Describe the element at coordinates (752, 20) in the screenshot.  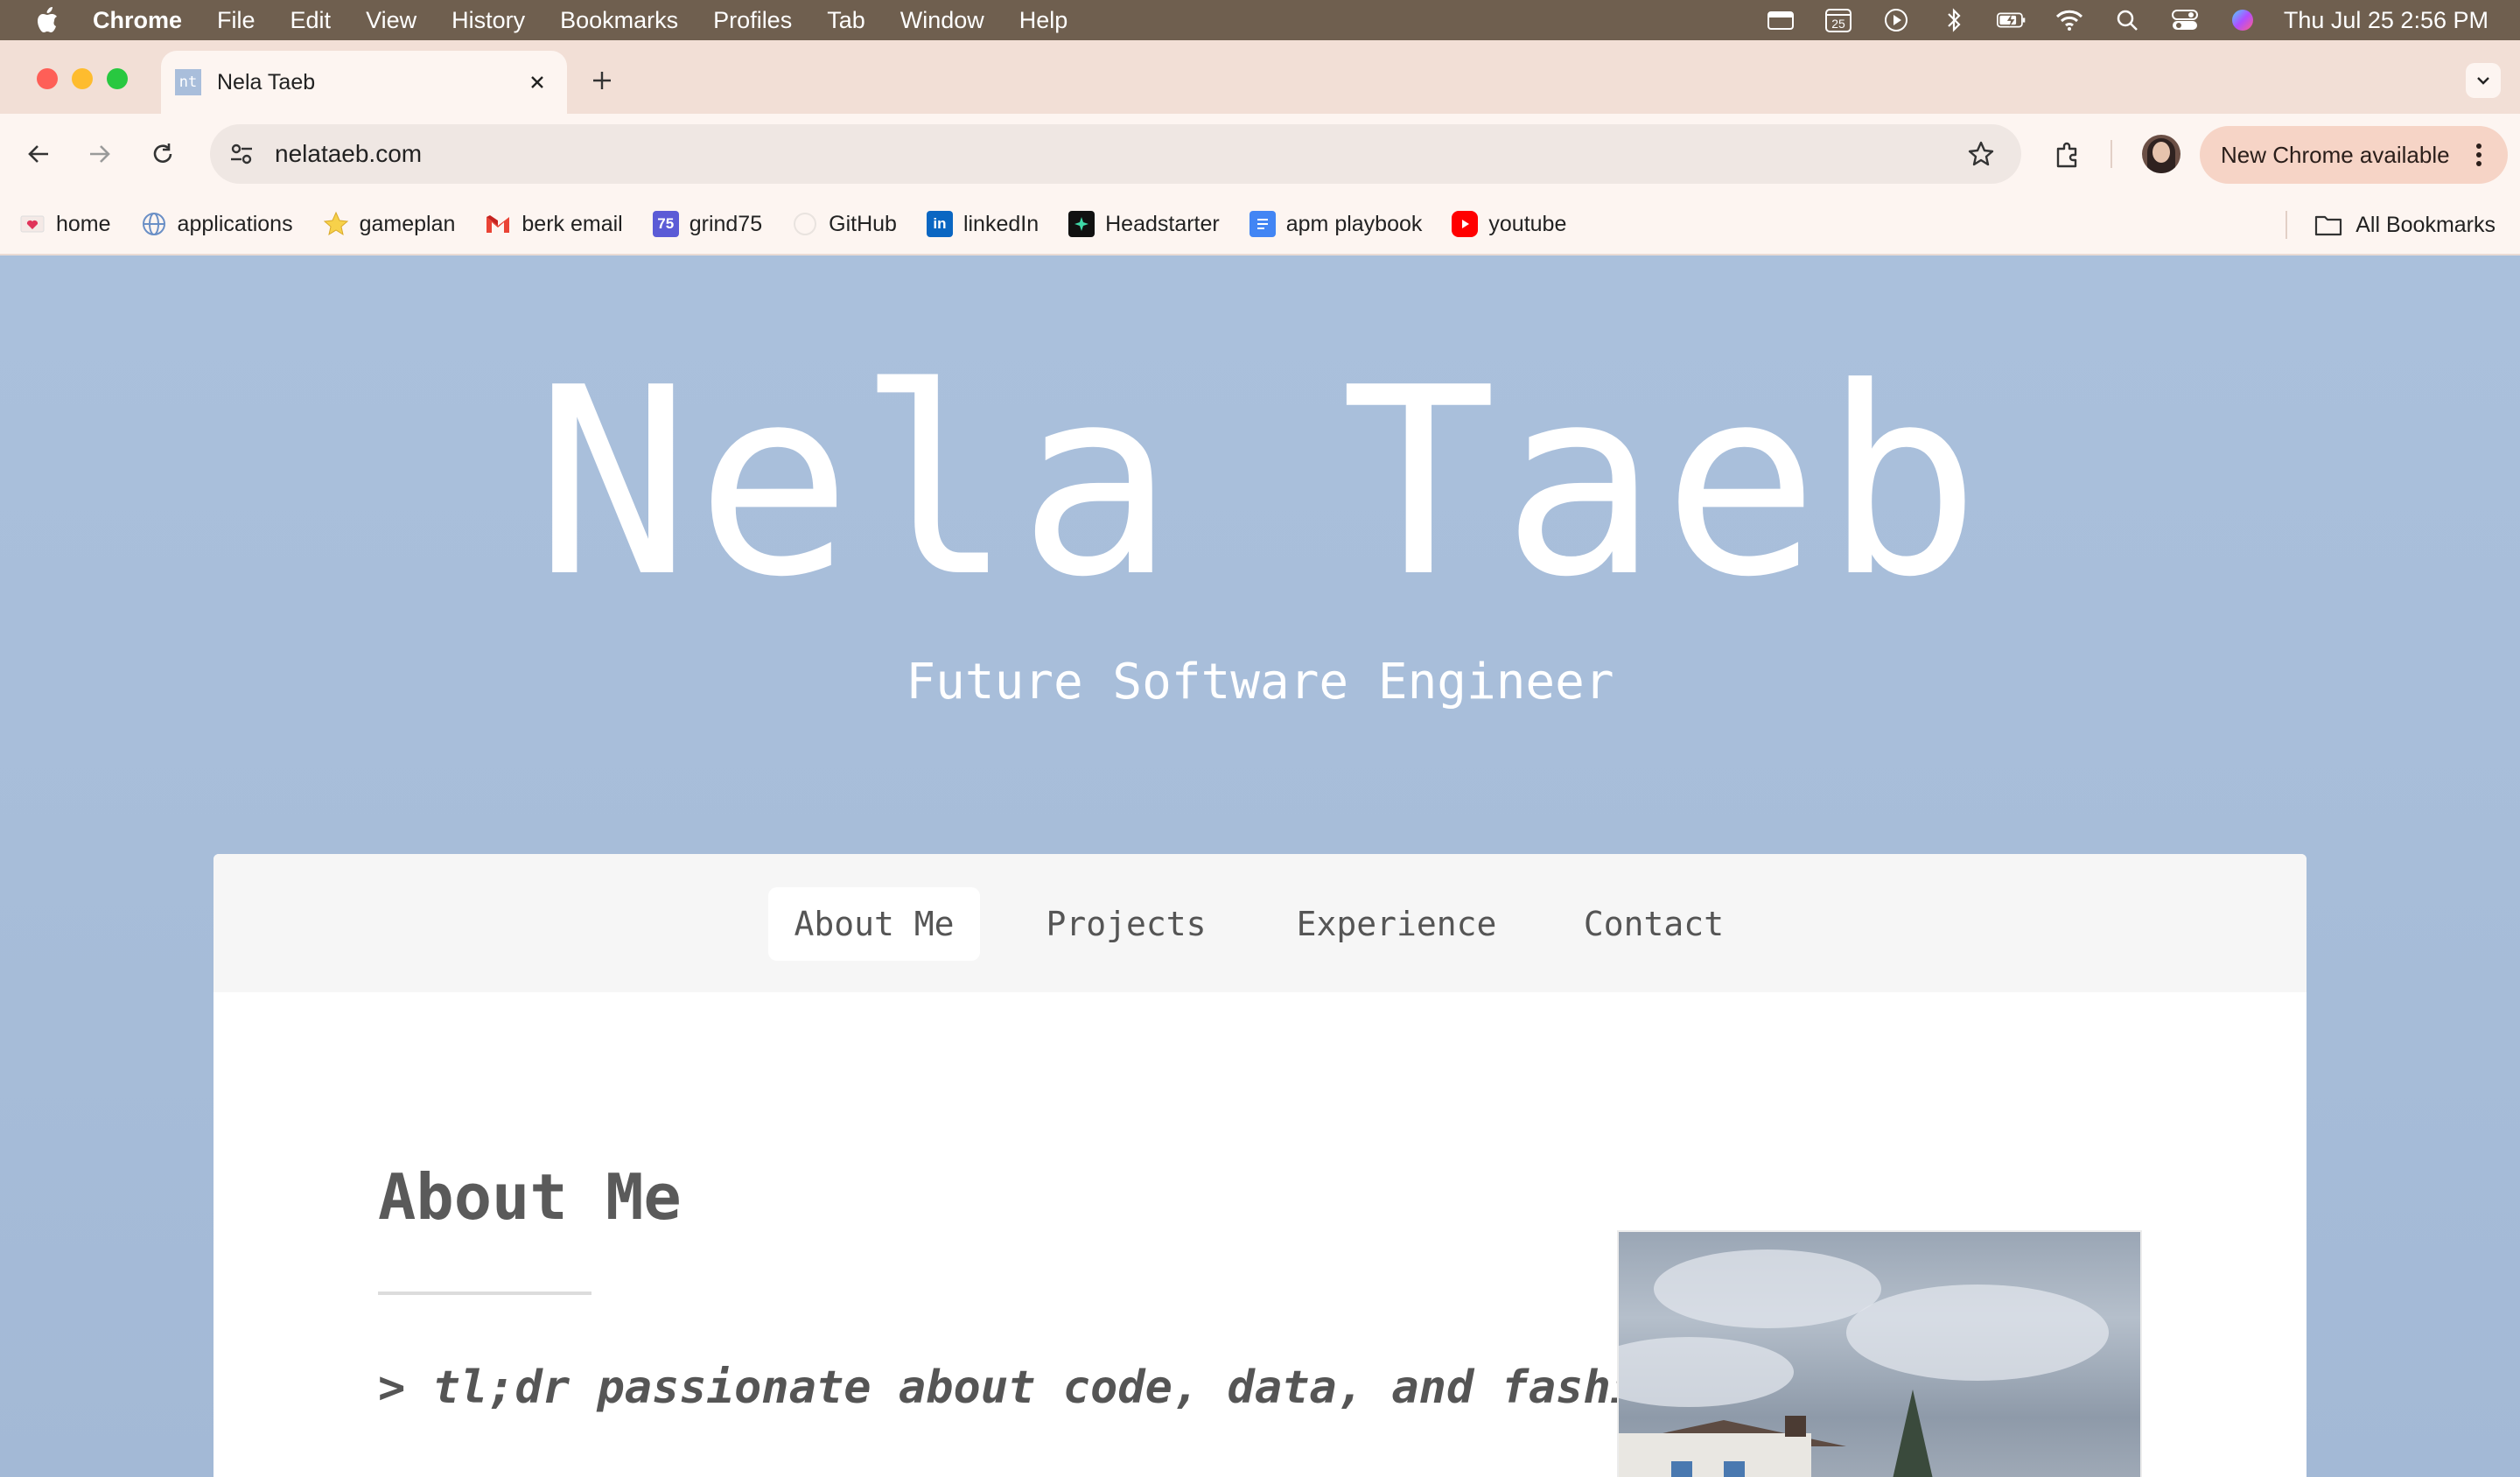
I see `menu-profiles: Profiles` at that location.